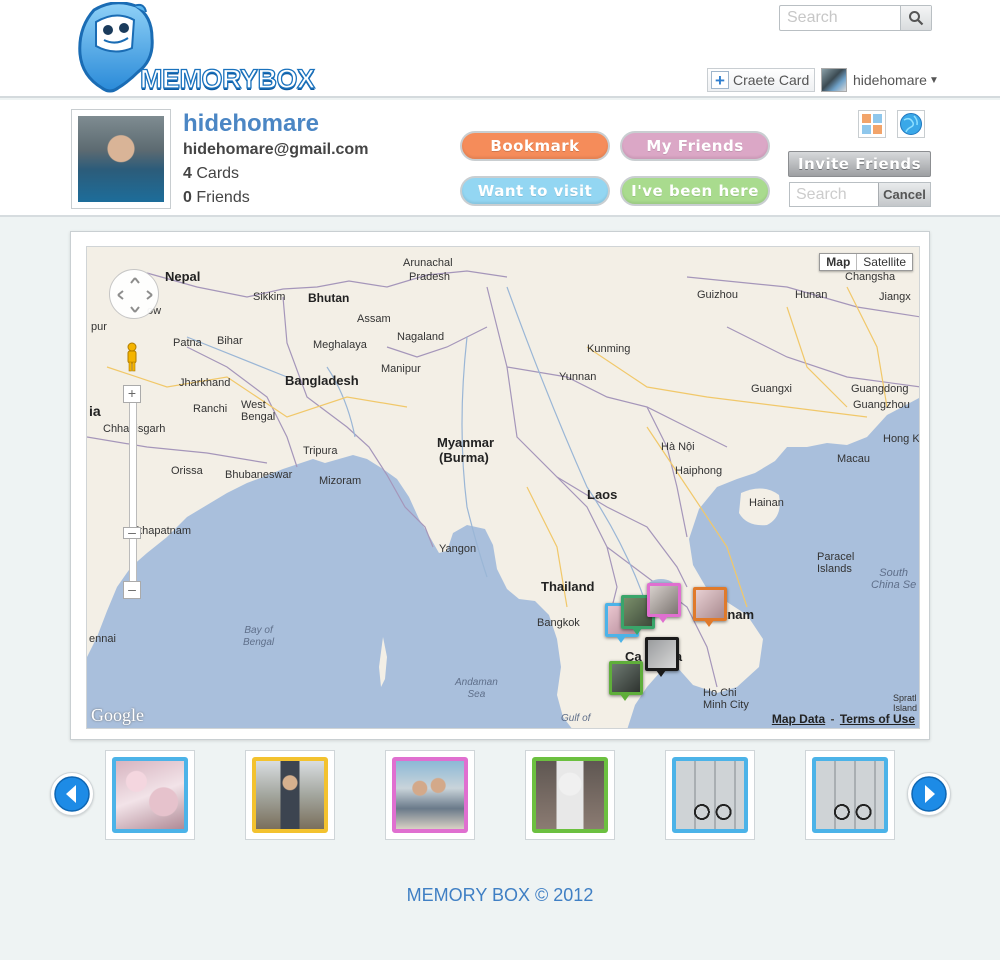  What do you see at coordinates (464, 457) in the screenshot?
I see `map-label-burma: (Burma)` at bounding box center [464, 457].